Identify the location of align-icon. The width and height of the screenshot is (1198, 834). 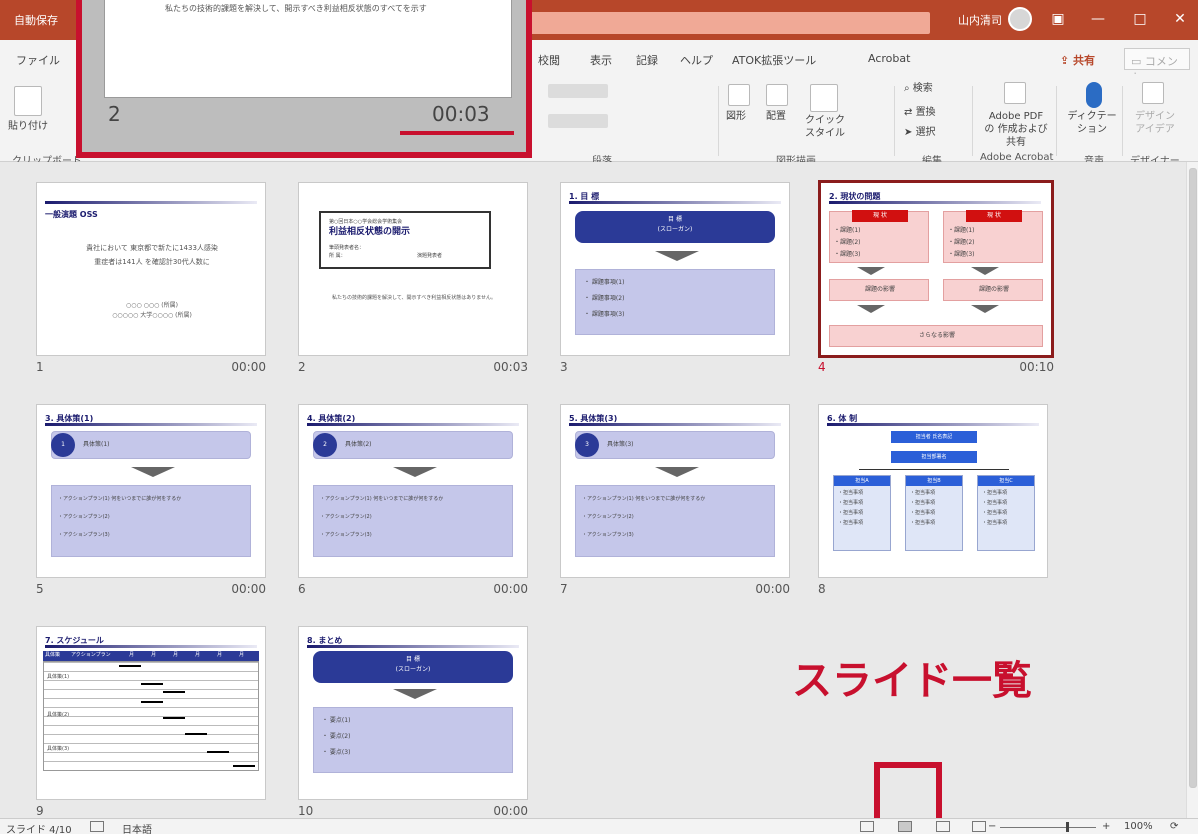
(578, 121).